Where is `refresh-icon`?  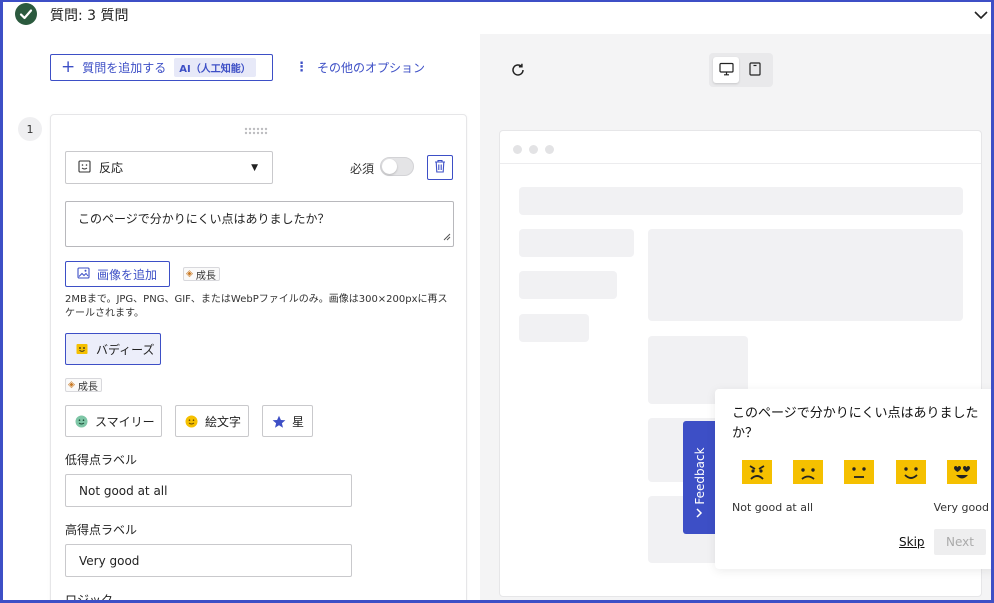 refresh-icon is located at coordinates (518, 72).